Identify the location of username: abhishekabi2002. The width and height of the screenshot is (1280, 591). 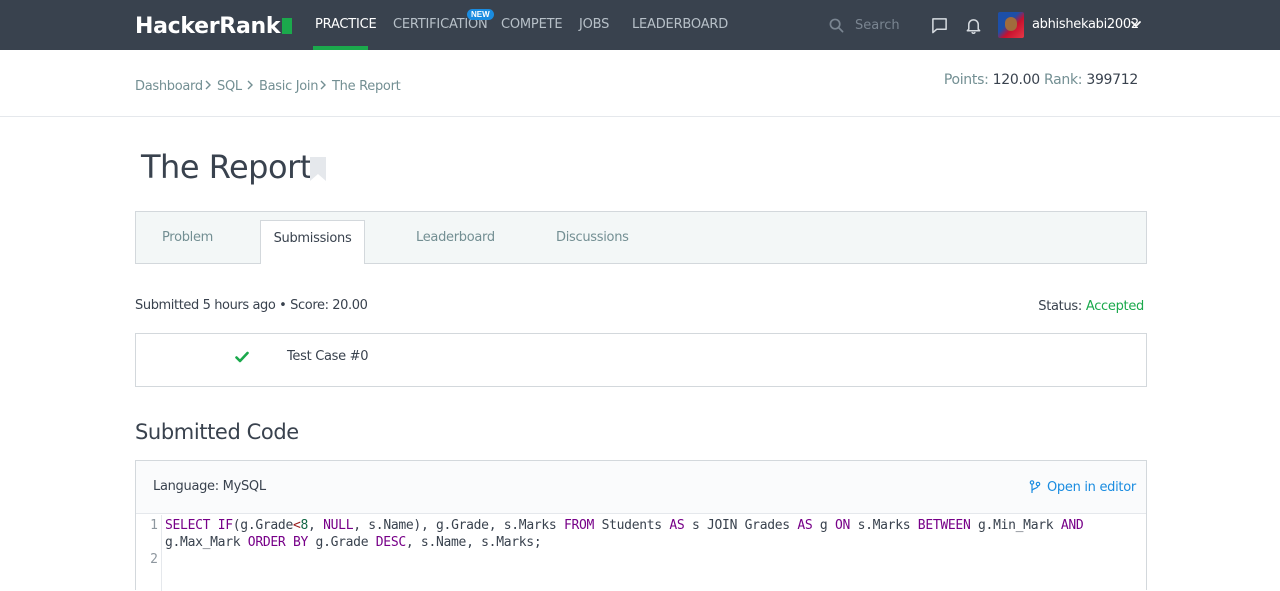
(1085, 24).